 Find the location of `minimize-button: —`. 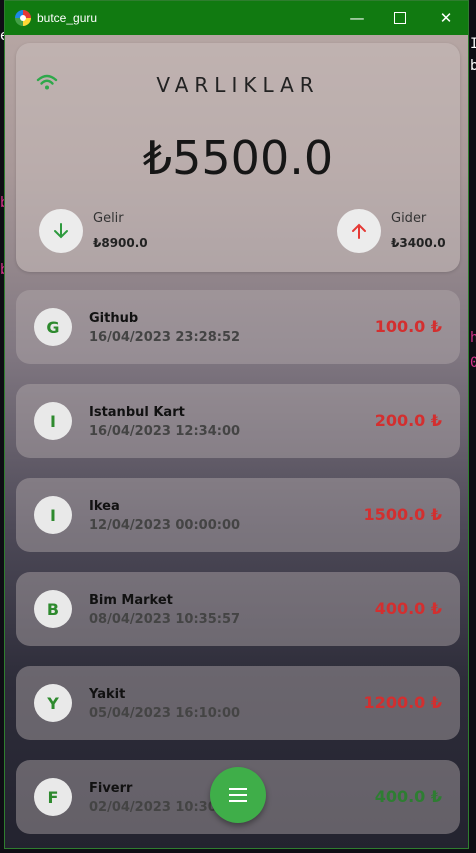

minimize-button: — is located at coordinates (357, 18).